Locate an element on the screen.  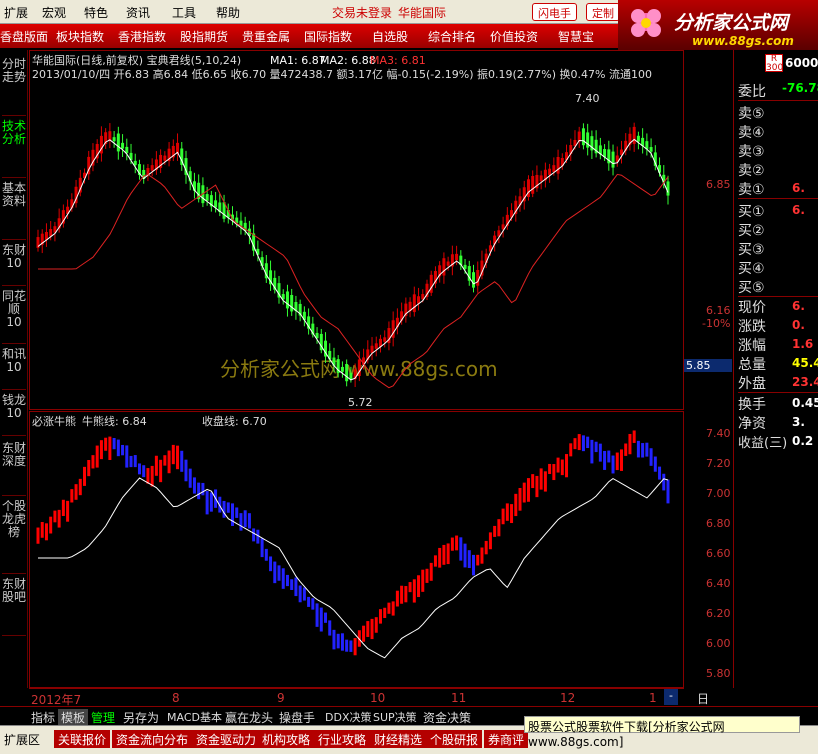
tab-fundamentals: 基本资料 is located at coordinates (14, 210).